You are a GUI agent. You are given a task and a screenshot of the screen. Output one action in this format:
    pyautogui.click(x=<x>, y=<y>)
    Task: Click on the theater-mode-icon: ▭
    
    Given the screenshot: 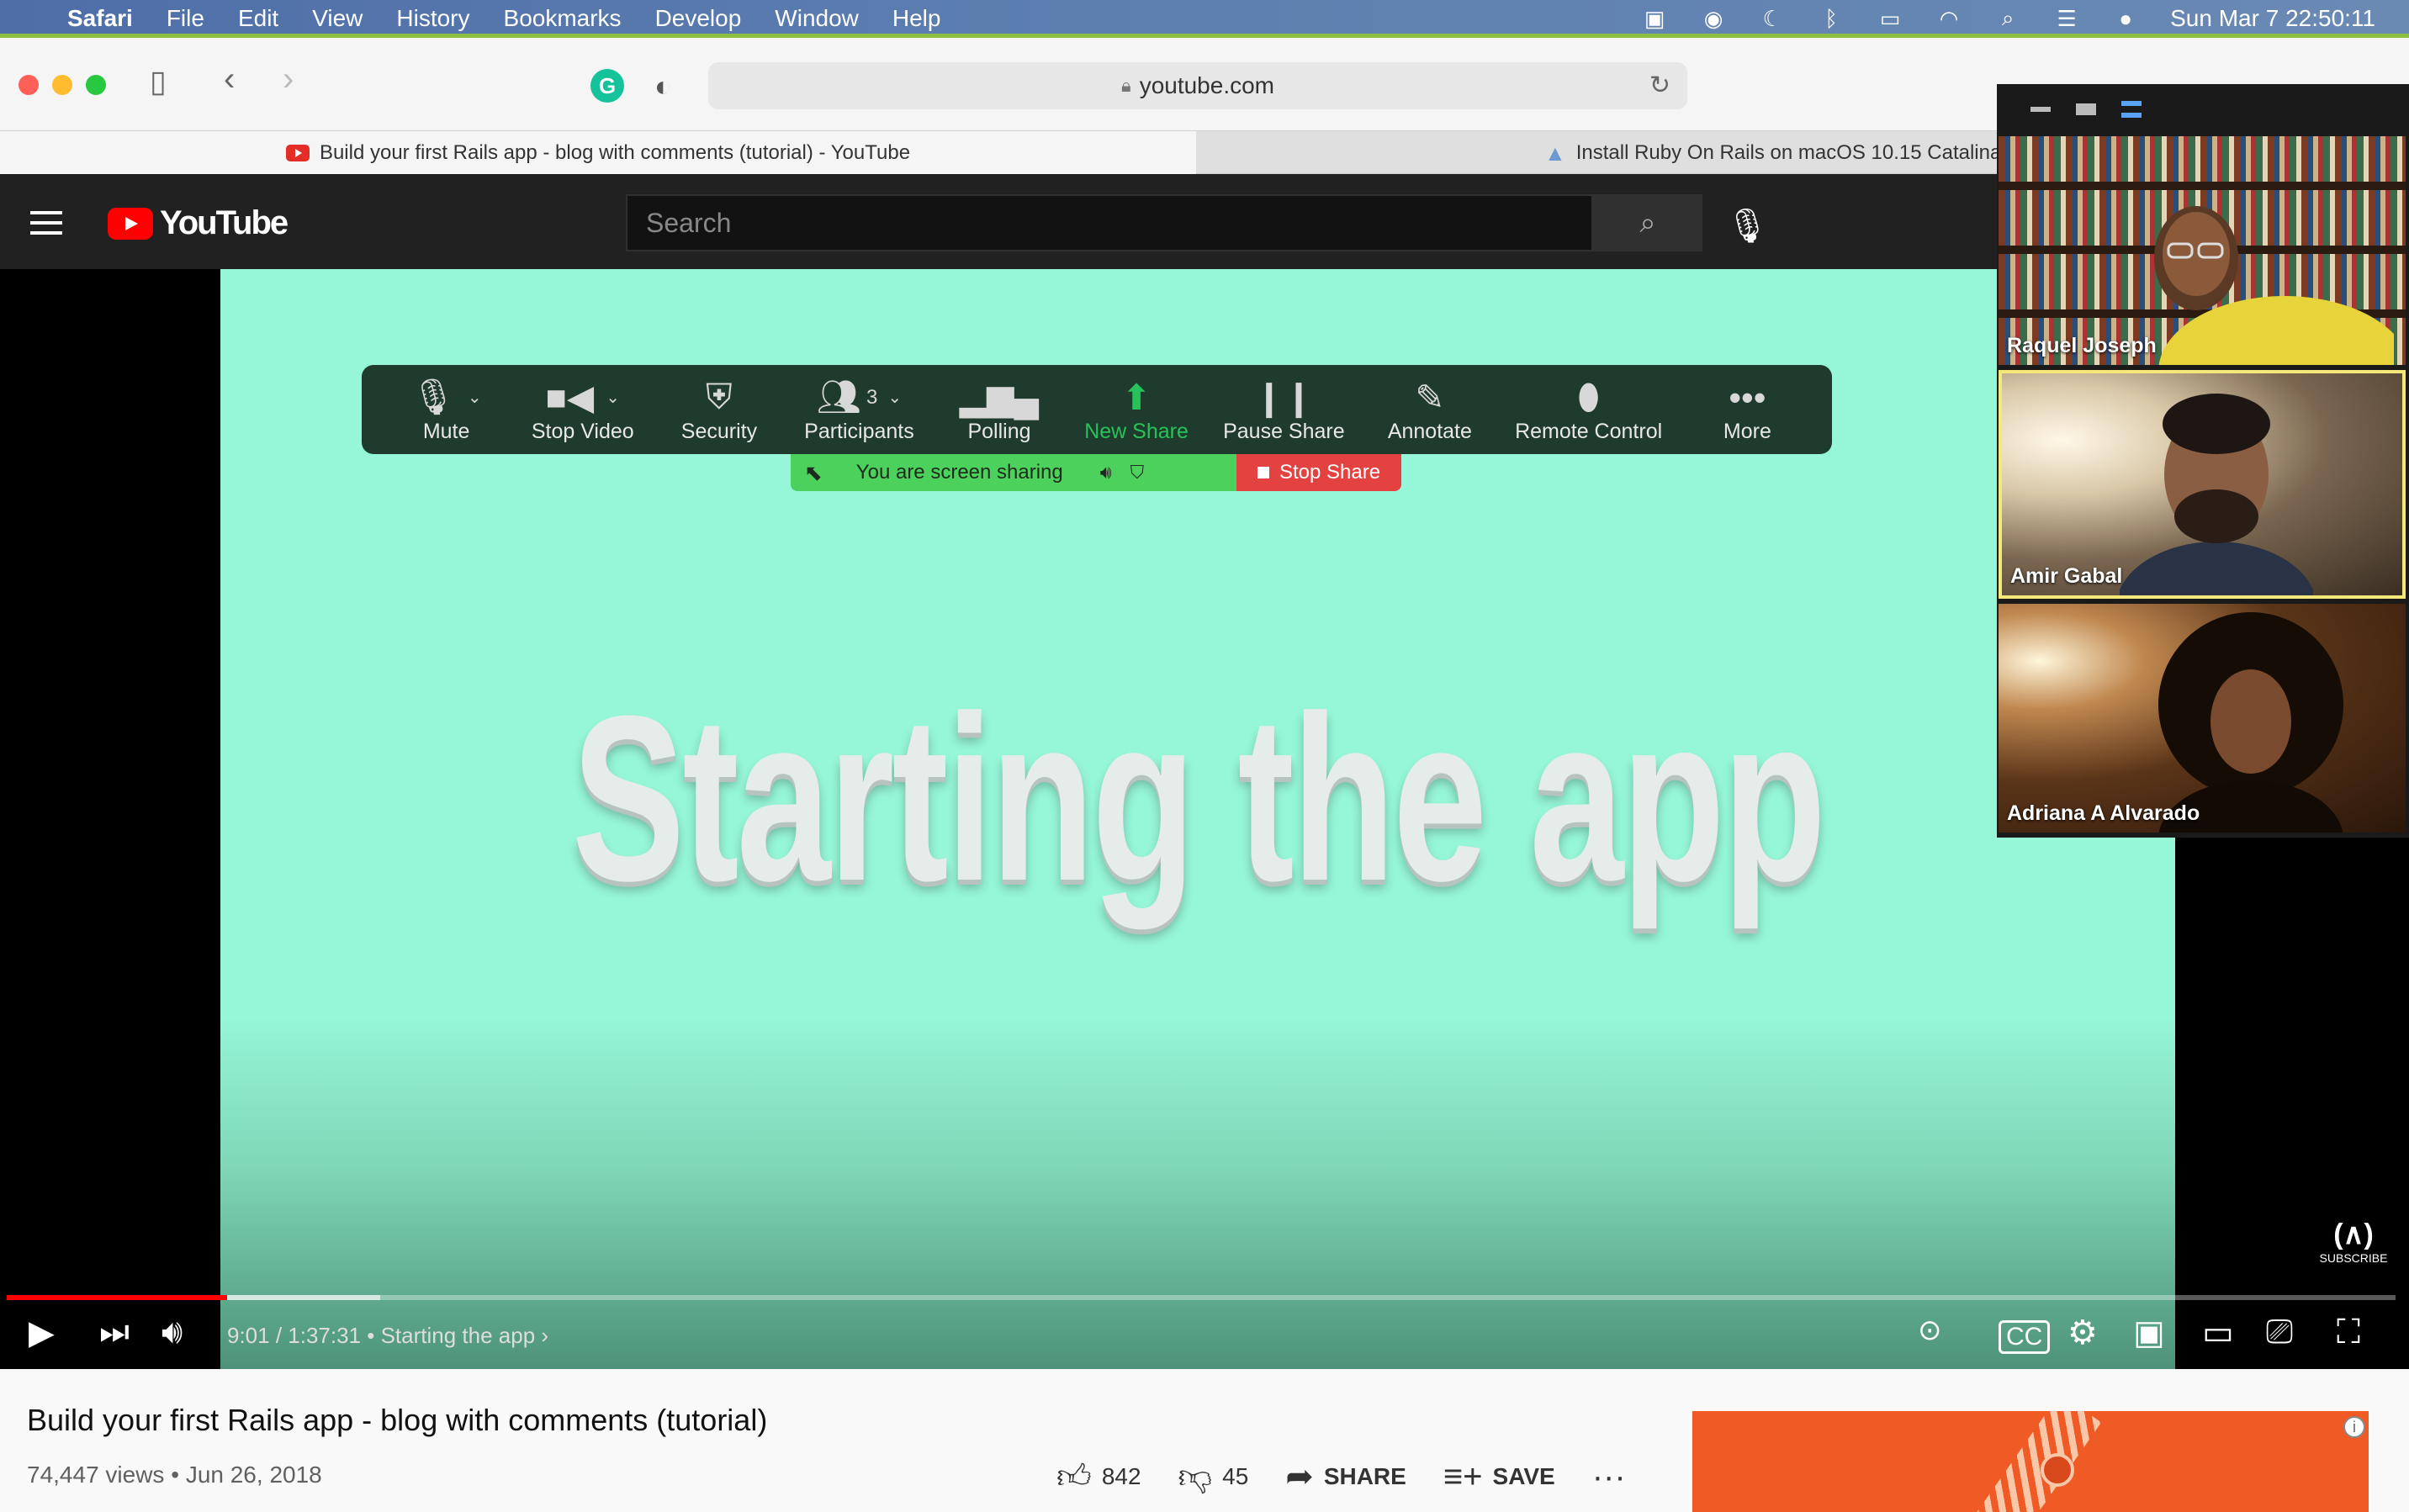 What is the action you would take?
    pyautogui.click(x=2218, y=1333)
    